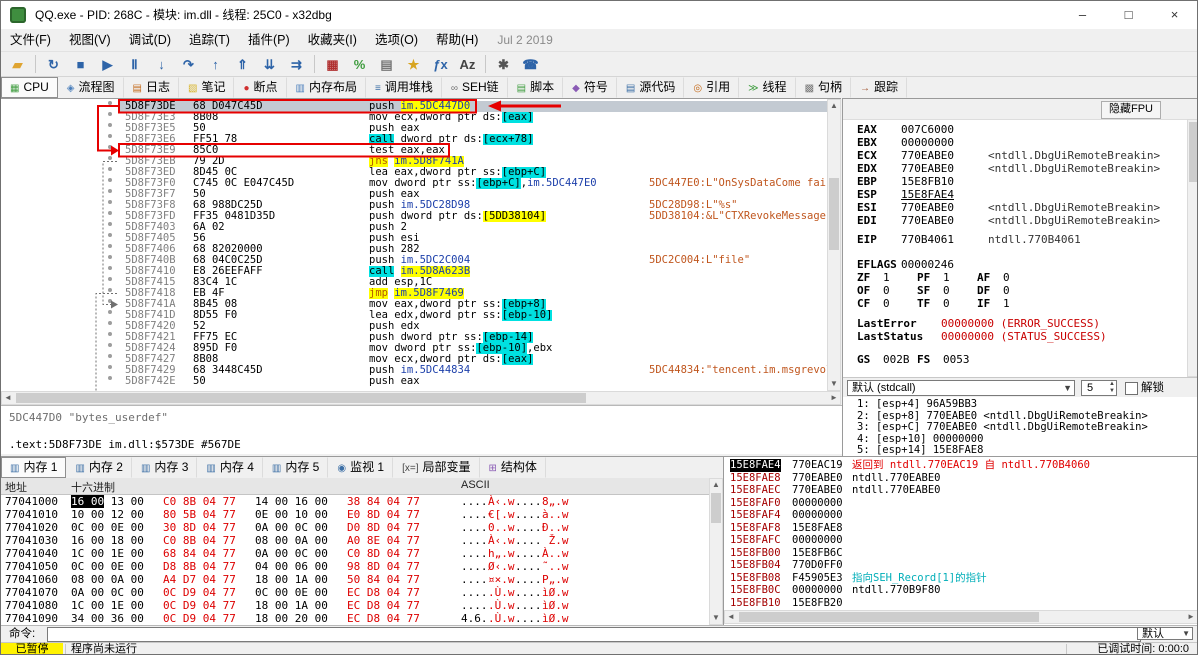 This screenshot has width=1198, height=655. Describe the element at coordinates (536, 87) in the screenshot. I see `tab-script: ▤ 脚本` at that location.